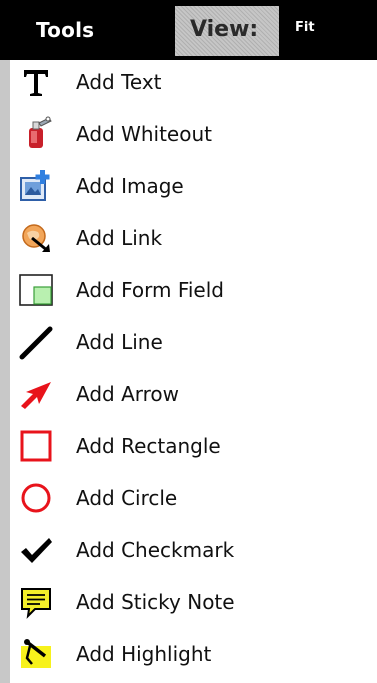  What do you see at coordinates (155, 602) in the screenshot?
I see `add-sticky-note-label: Add Sticky Note` at bounding box center [155, 602].